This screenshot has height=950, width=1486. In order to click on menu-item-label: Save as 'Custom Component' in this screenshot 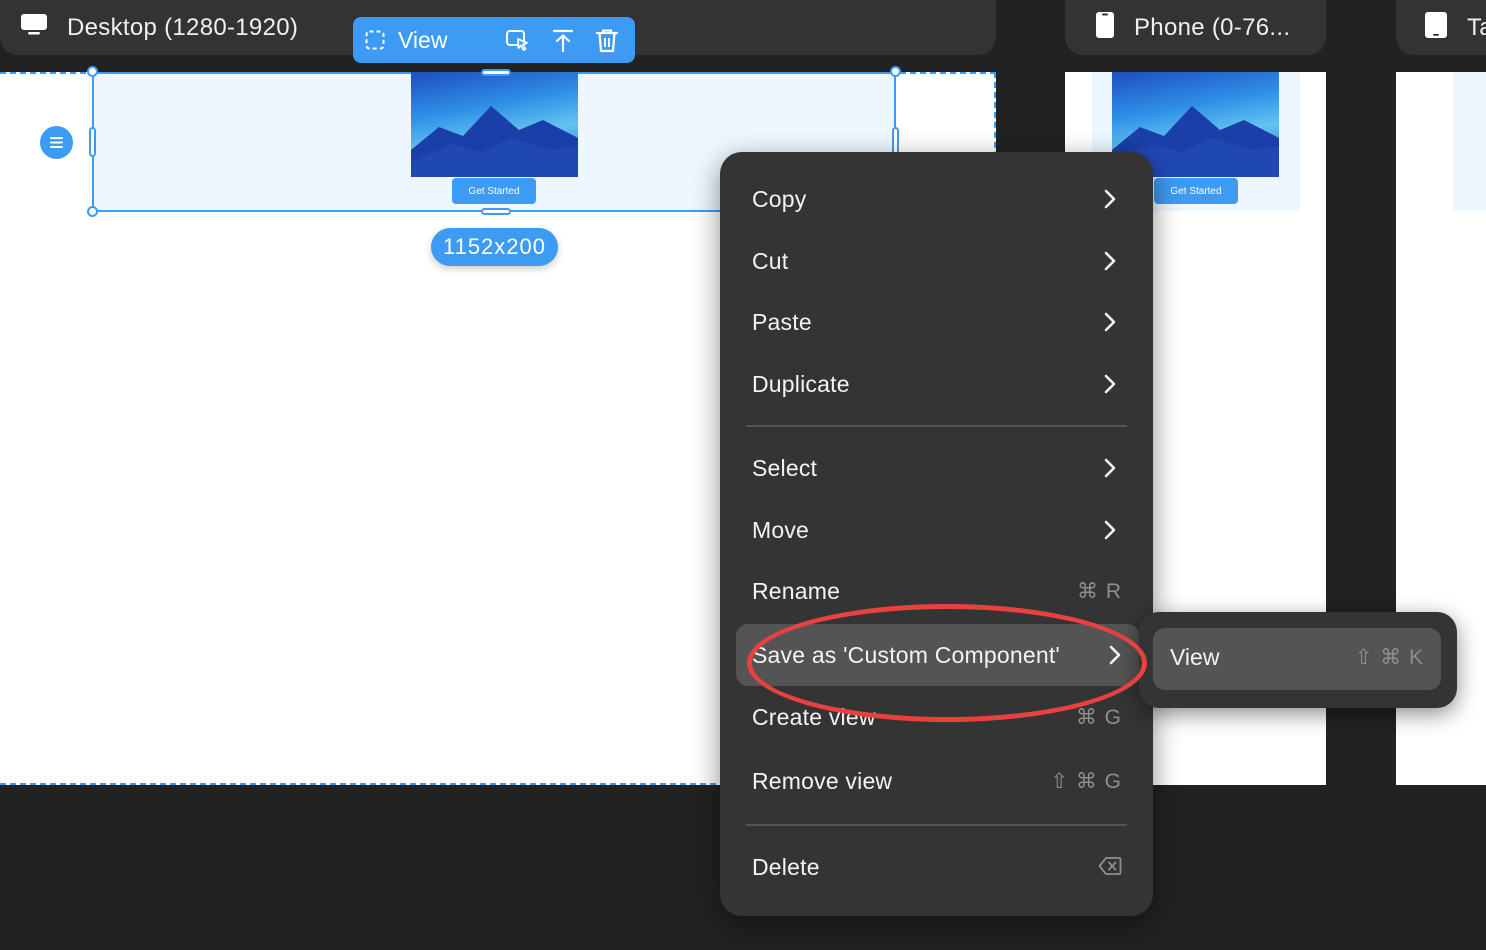, I will do `click(906, 654)`.